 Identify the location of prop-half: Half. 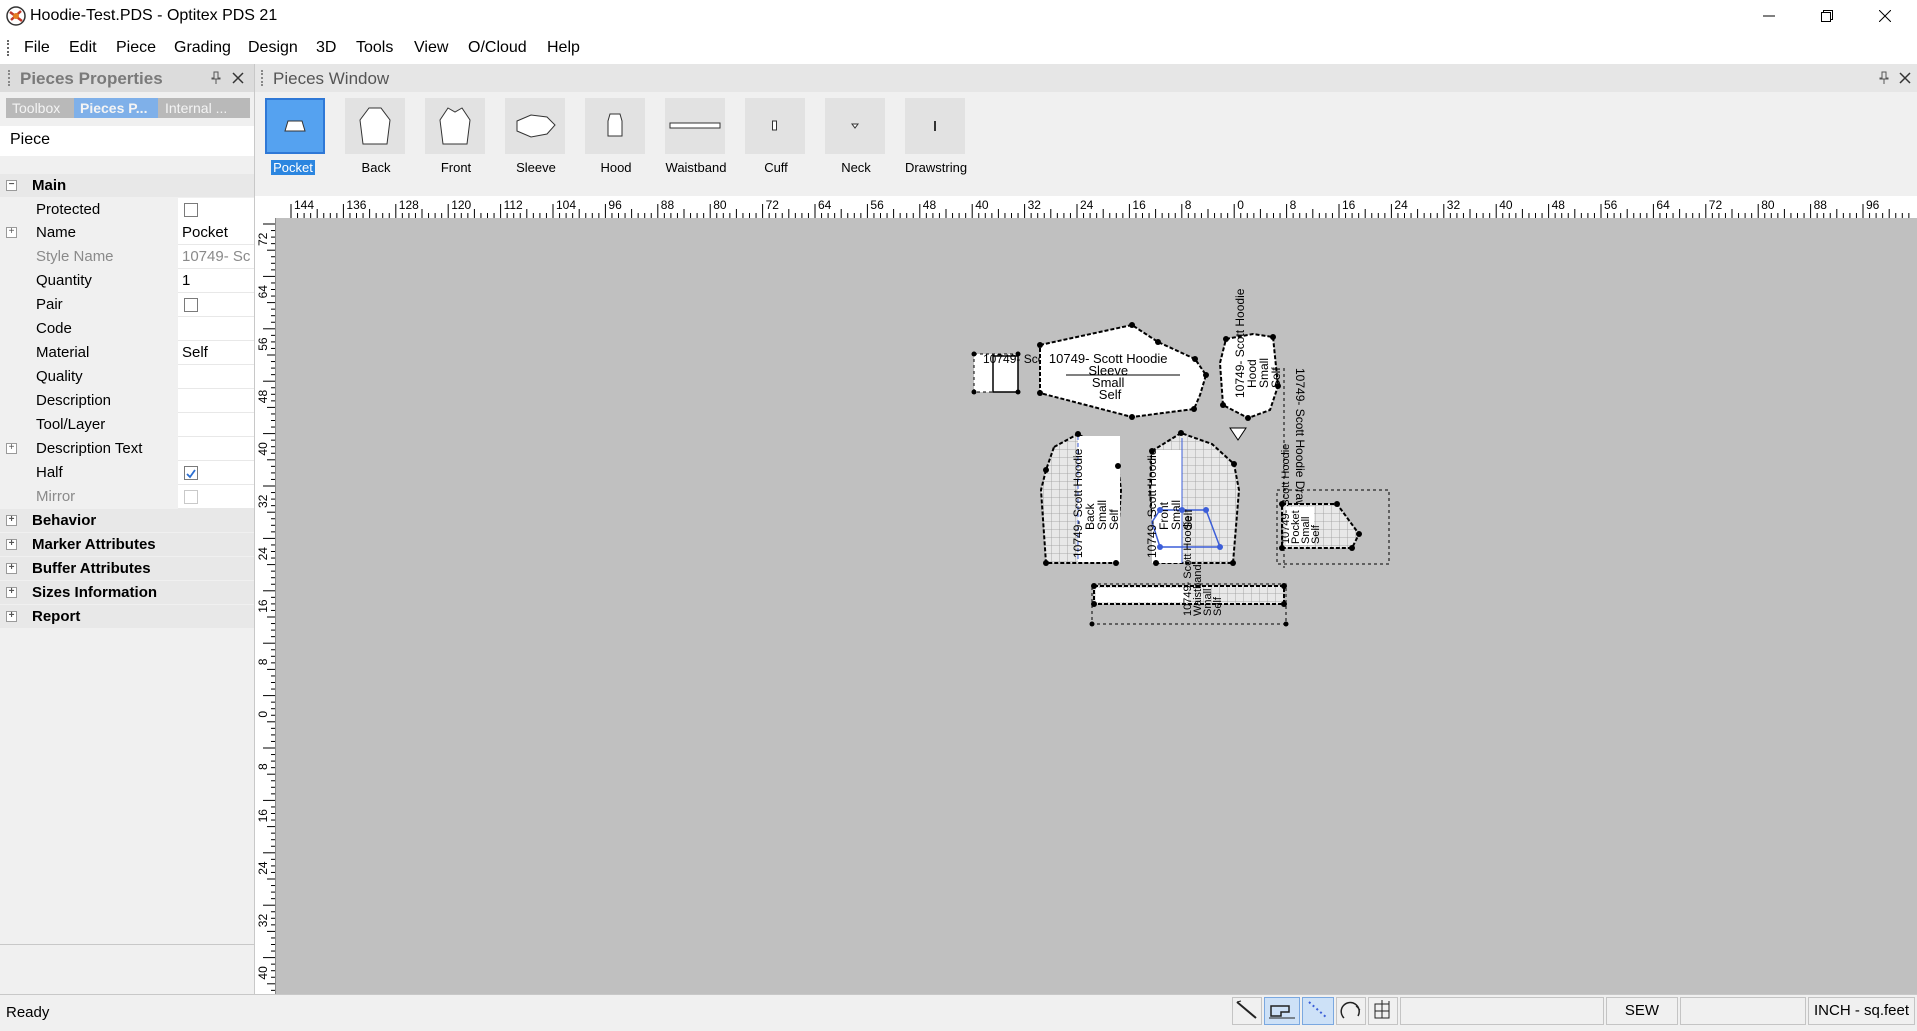
(127, 473).